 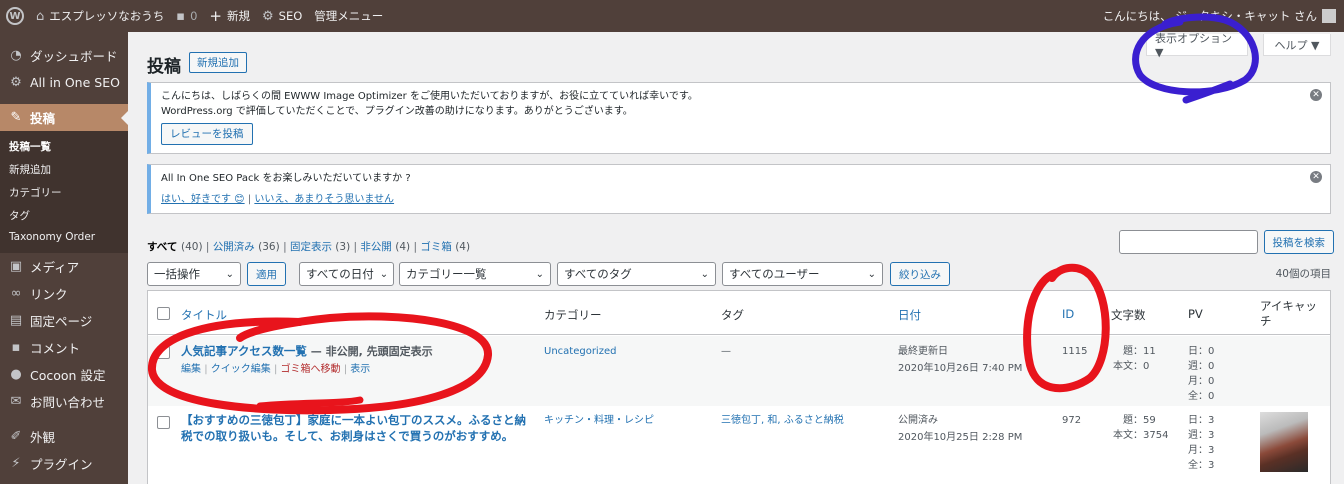 What do you see at coordinates (286, 178) in the screenshot?
I see `notice-text: All In One SEO Pack をお楽しみいただいていますか ?` at bounding box center [286, 178].